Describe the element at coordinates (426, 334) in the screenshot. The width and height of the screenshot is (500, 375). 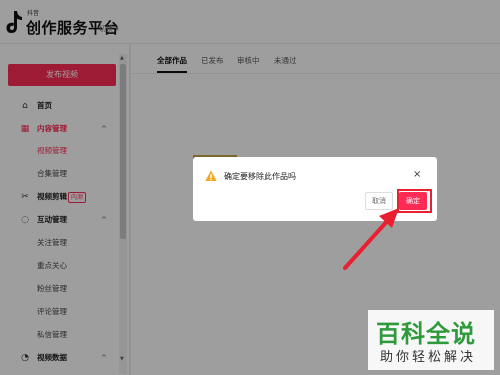
I see `watermark-title: 百科全说` at that location.